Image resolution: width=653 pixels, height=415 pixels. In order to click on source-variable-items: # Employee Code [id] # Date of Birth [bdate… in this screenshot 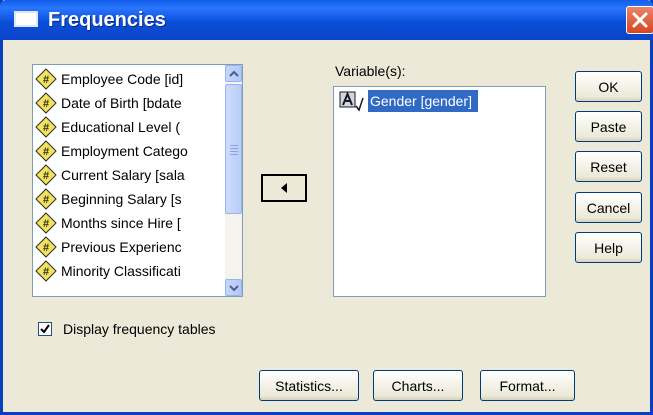, I will do `click(126, 175)`.